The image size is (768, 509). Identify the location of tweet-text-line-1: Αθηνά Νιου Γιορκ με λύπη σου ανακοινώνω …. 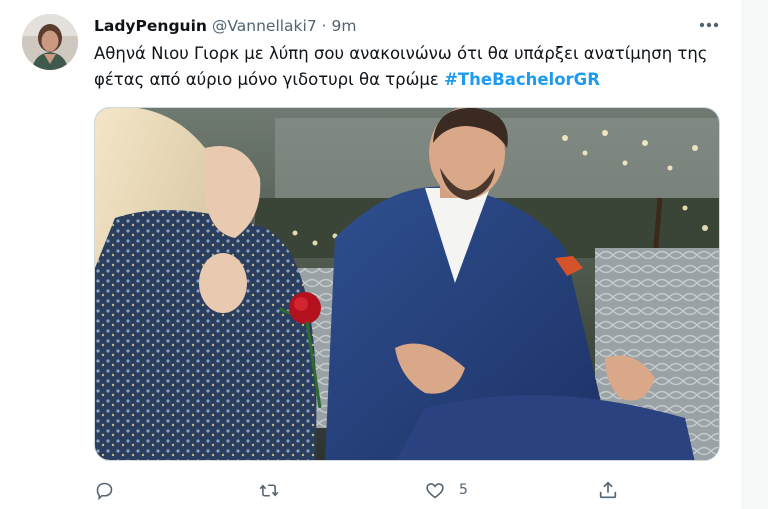
(401, 53).